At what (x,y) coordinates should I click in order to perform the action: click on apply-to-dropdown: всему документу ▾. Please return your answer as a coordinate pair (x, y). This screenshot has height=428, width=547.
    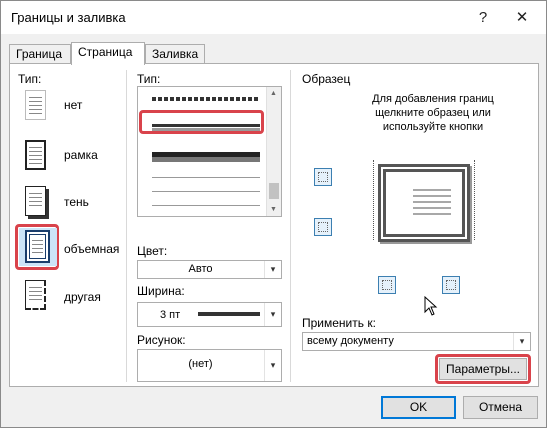
    Looking at the image, I should click on (416, 341).